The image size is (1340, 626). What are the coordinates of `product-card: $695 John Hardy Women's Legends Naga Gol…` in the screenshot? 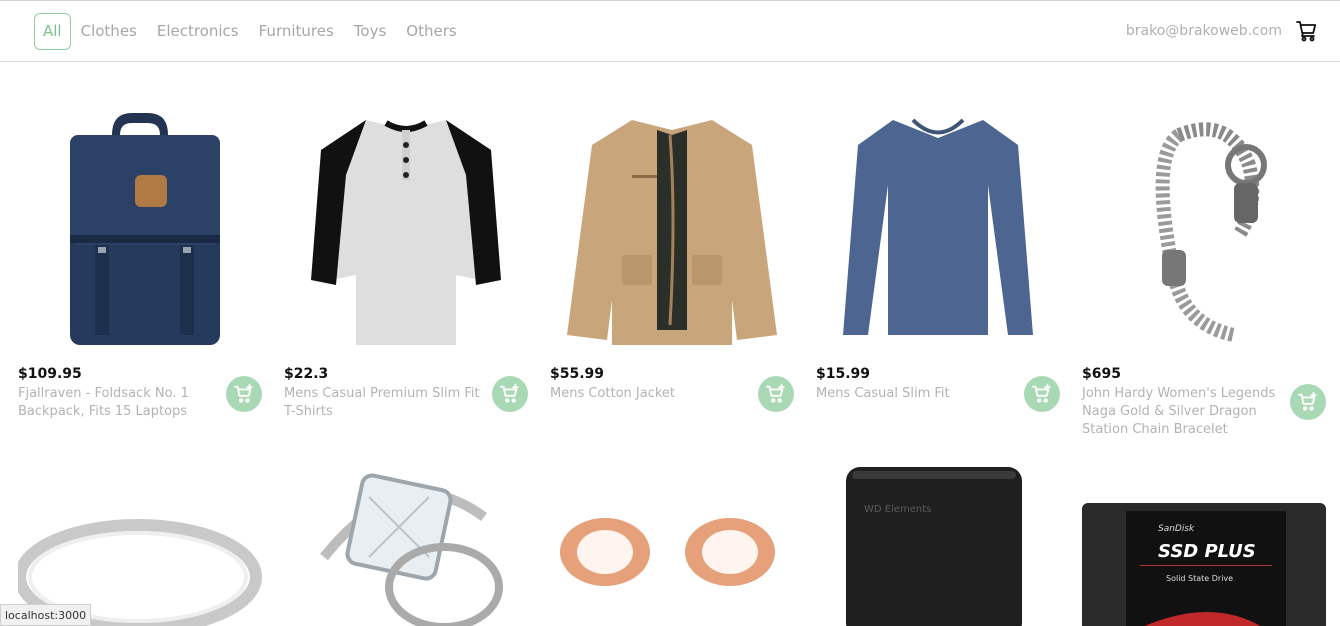 It's located at (1204, 269).